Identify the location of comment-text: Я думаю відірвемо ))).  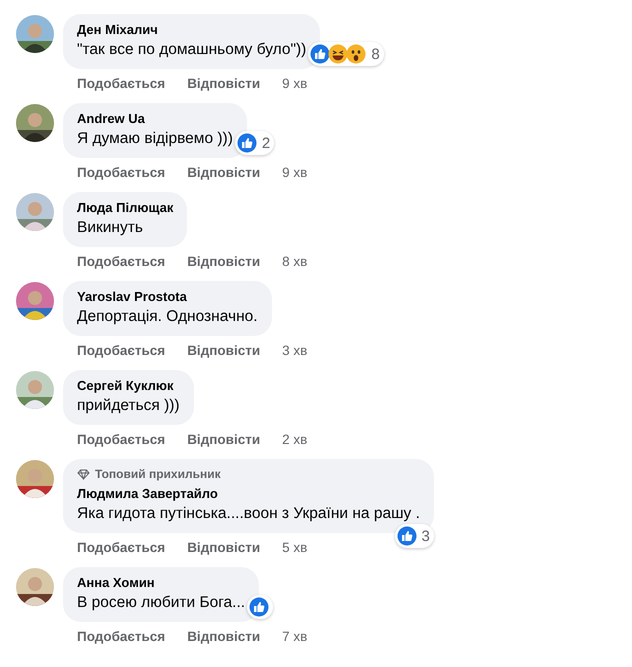
(155, 139).